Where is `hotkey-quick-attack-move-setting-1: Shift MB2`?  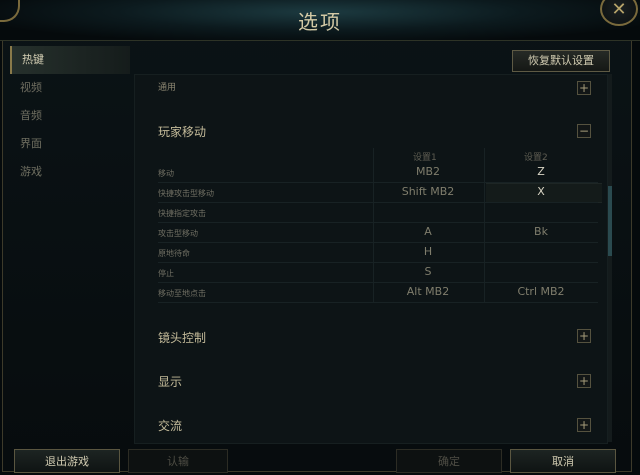
hotkey-quick-attack-move-setting-1: Shift MB2 is located at coordinates (428, 191).